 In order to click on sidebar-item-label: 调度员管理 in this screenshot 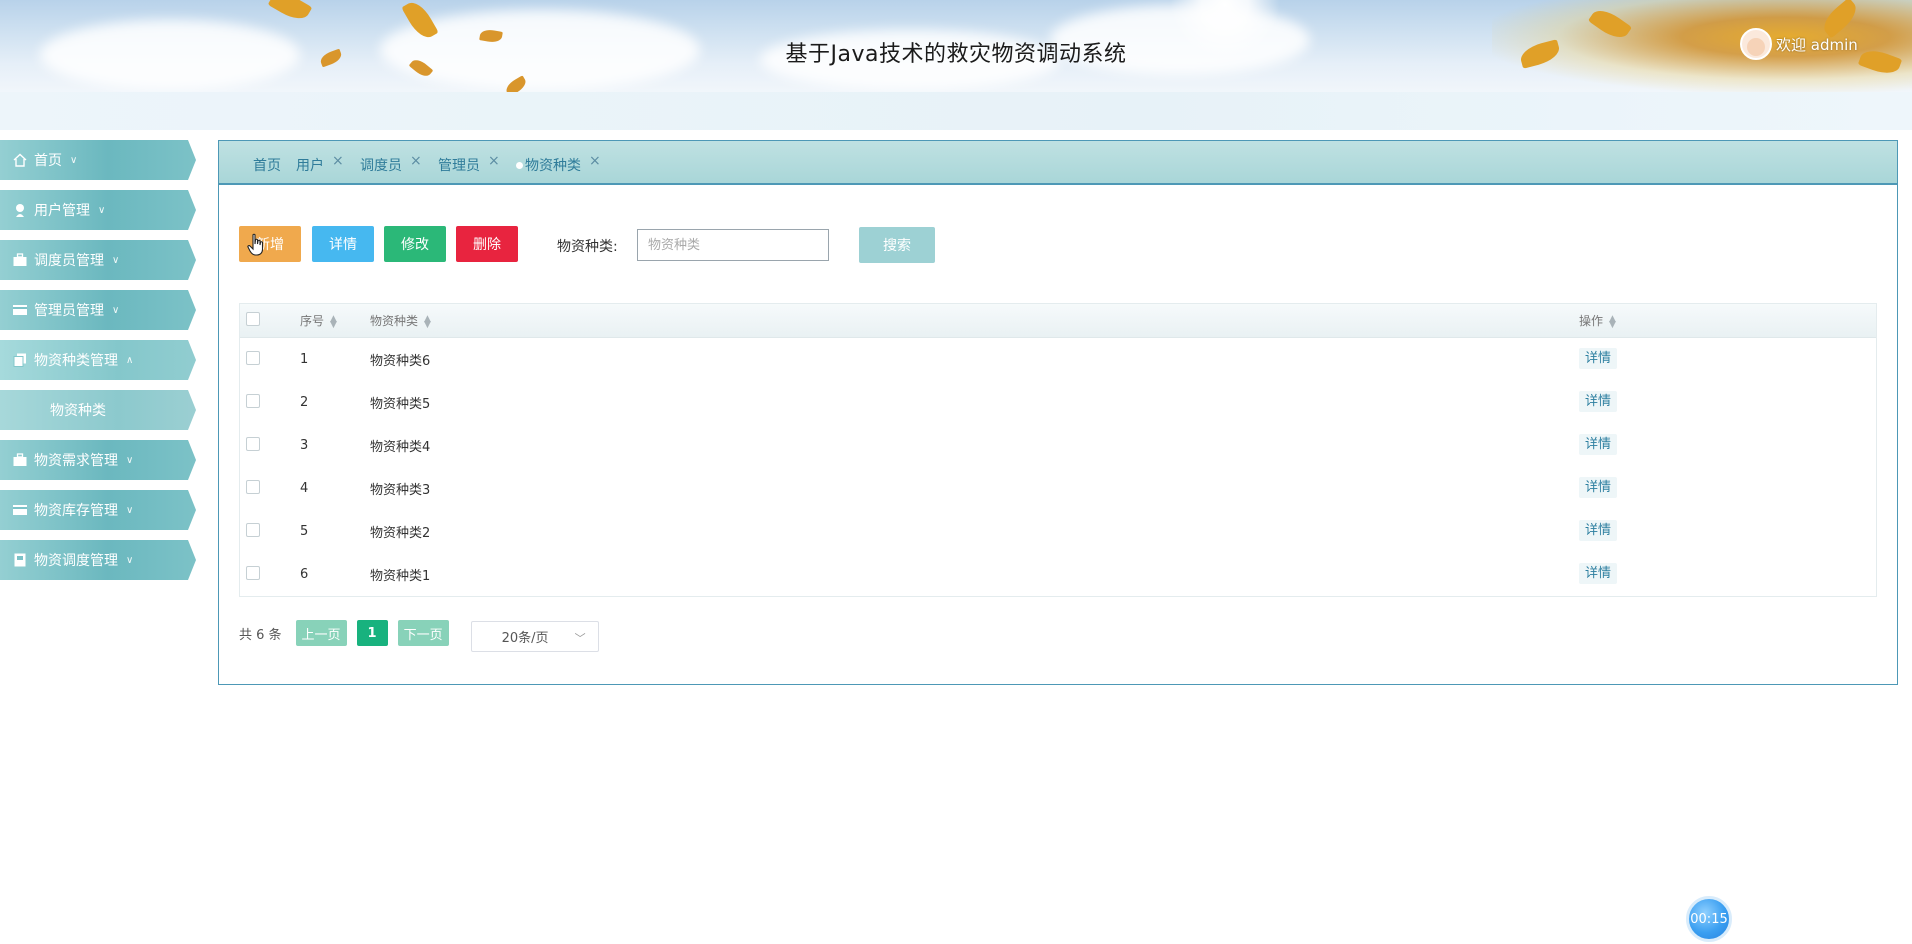, I will do `click(69, 261)`.